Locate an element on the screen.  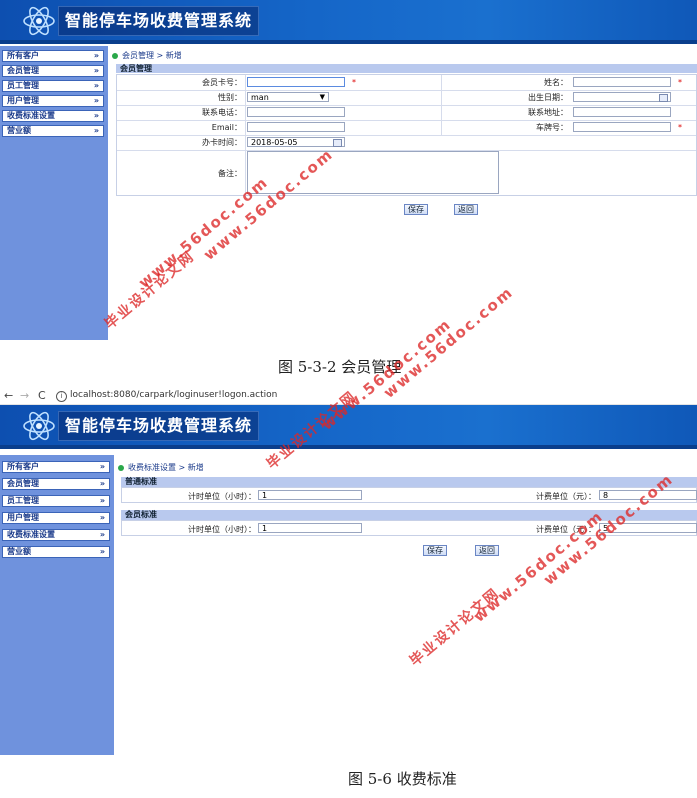
plate-label: 车牌号： is located at coordinates (552, 127).